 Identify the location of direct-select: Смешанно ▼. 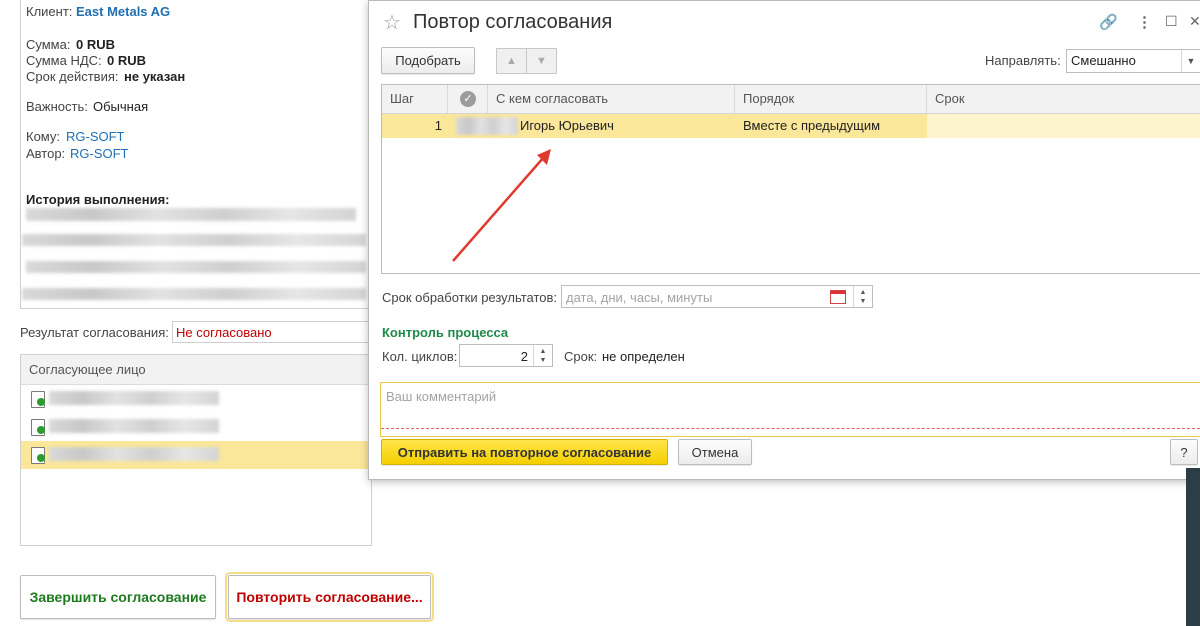
(1133, 61).